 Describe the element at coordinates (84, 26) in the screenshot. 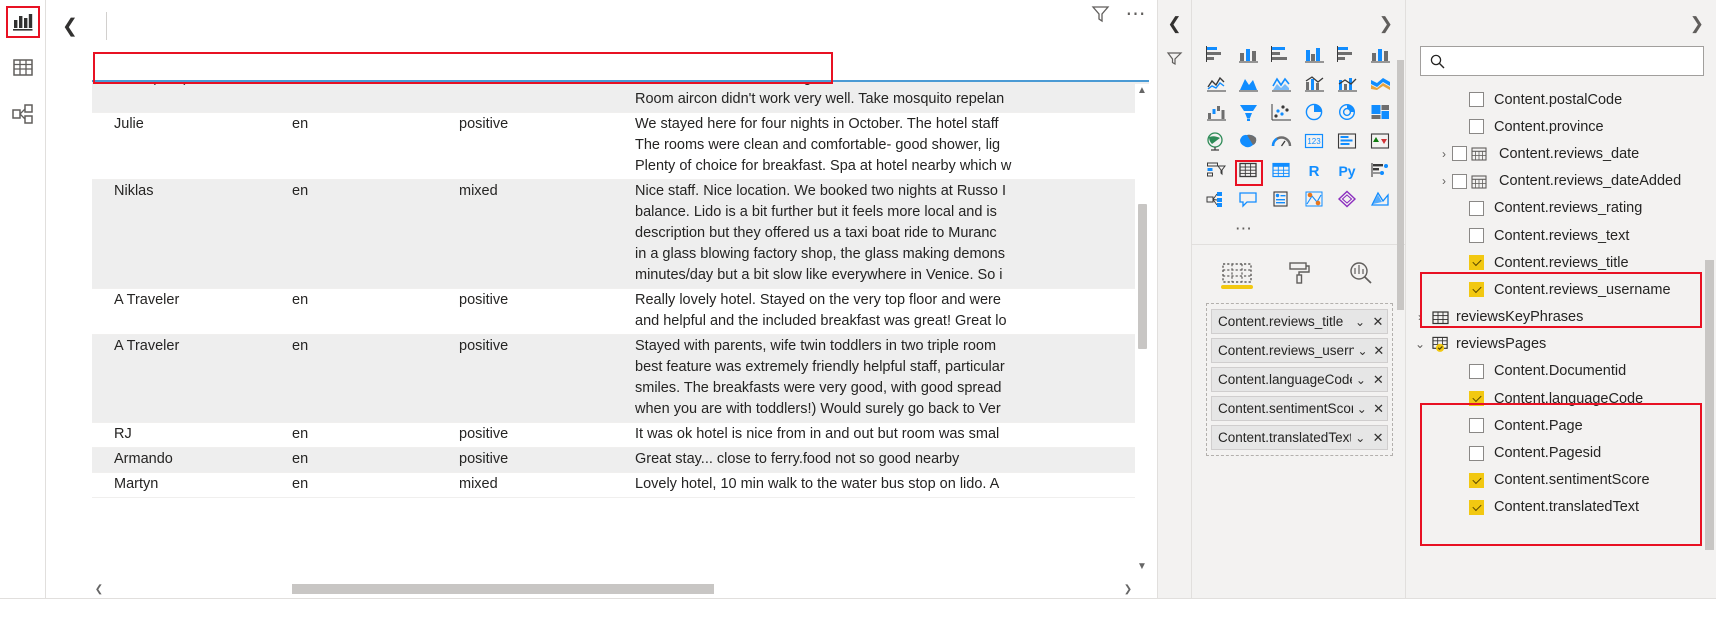

I see `back-to-report-button: ❮` at that location.